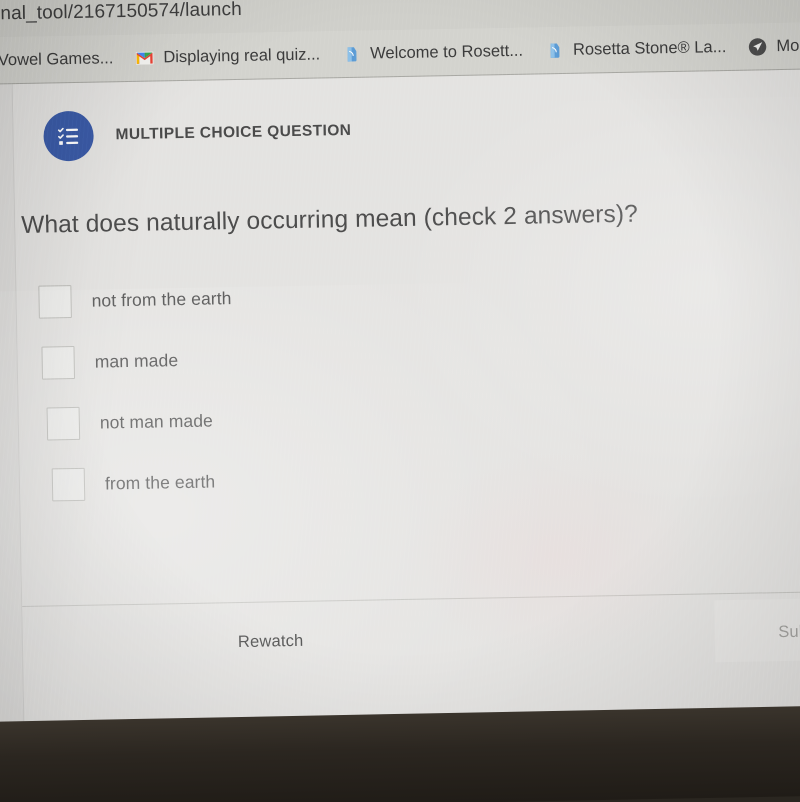  I want to click on monitor-bezel, so click(400, 753).